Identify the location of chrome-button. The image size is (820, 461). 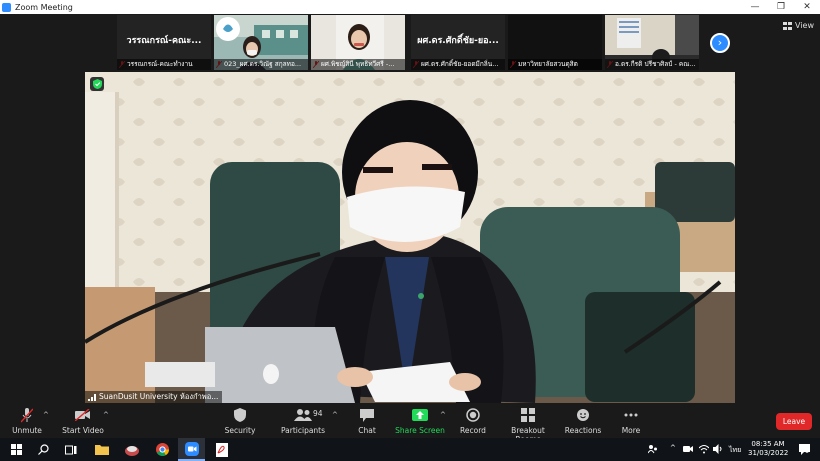
(162, 449).